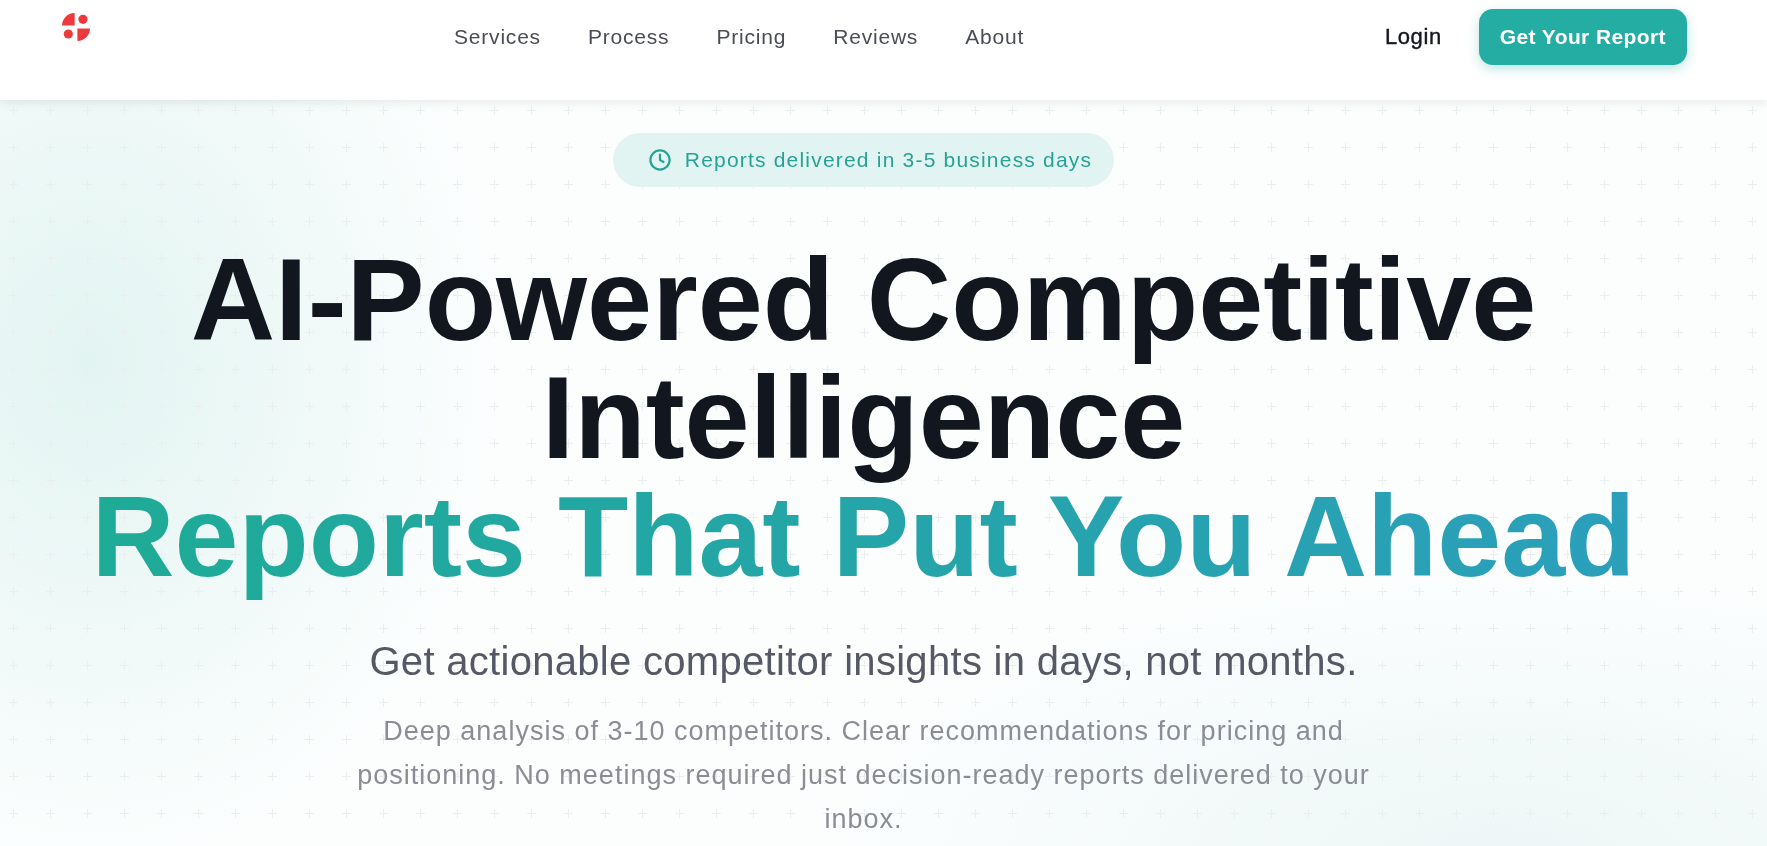  I want to click on nav-link: About, so click(995, 37).